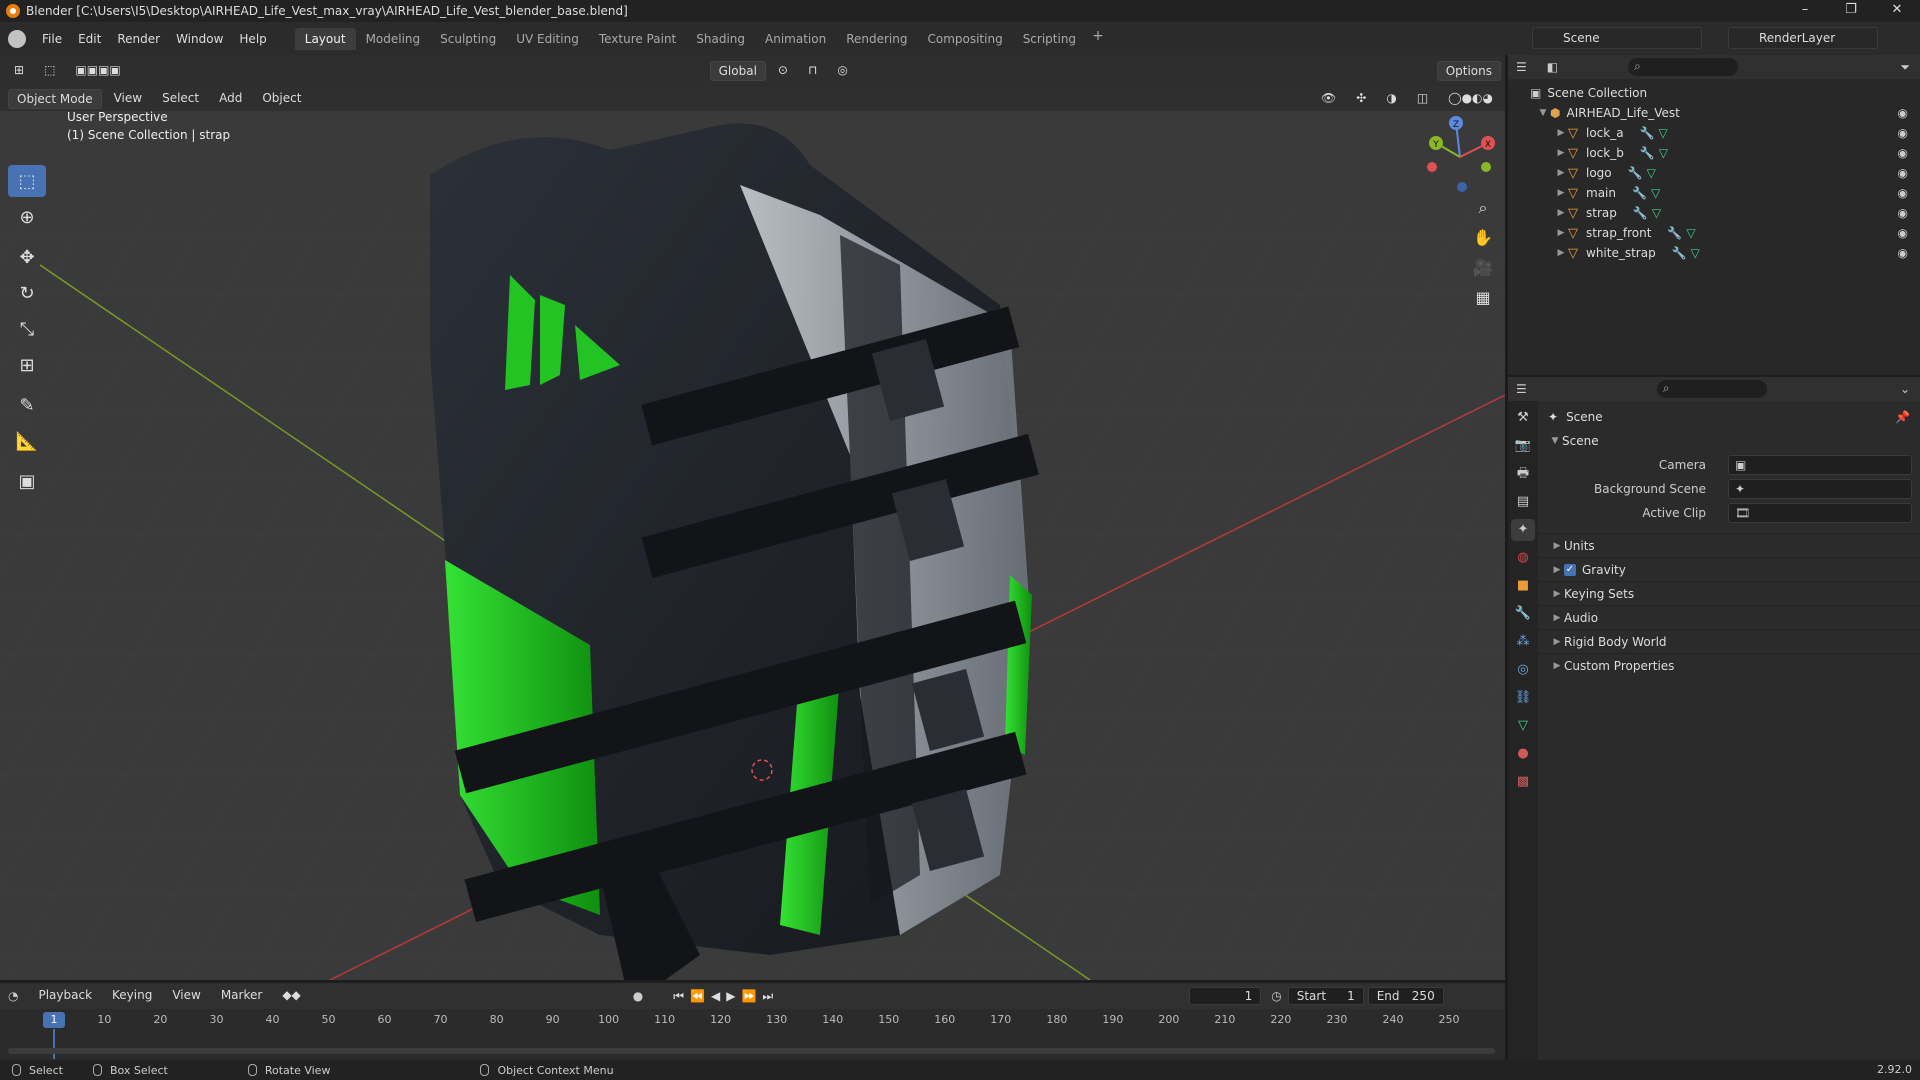  What do you see at coordinates (720, 39) in the screenshot?
I see `tab-shading: Shading` at bounding box center [720, 39].